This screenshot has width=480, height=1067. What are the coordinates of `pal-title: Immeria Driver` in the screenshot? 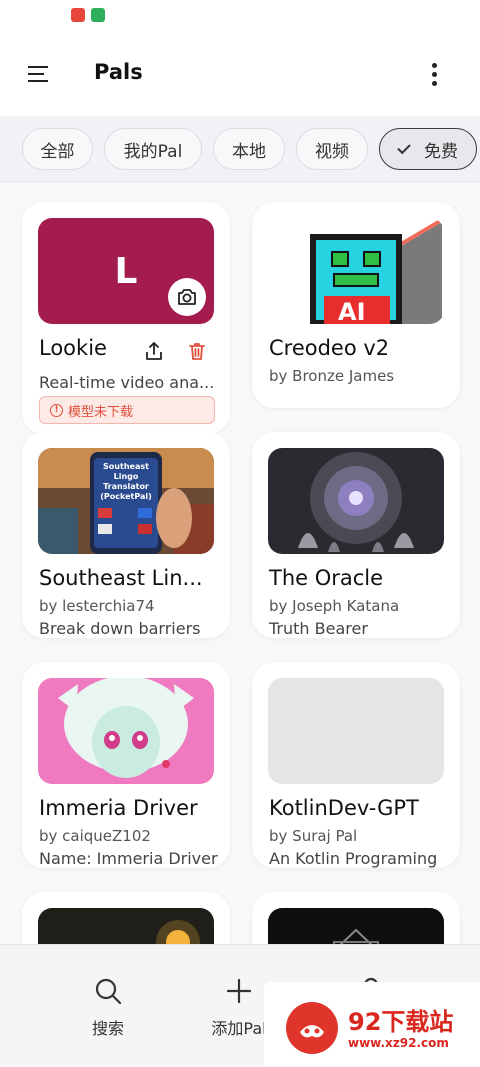 It's located at (118, 808).